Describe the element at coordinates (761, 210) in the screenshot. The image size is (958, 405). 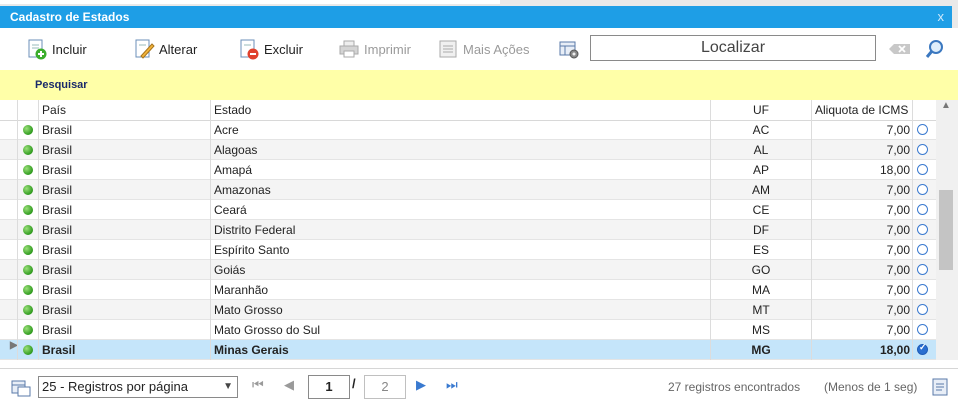
I see `cell-uf: CE` at that location.